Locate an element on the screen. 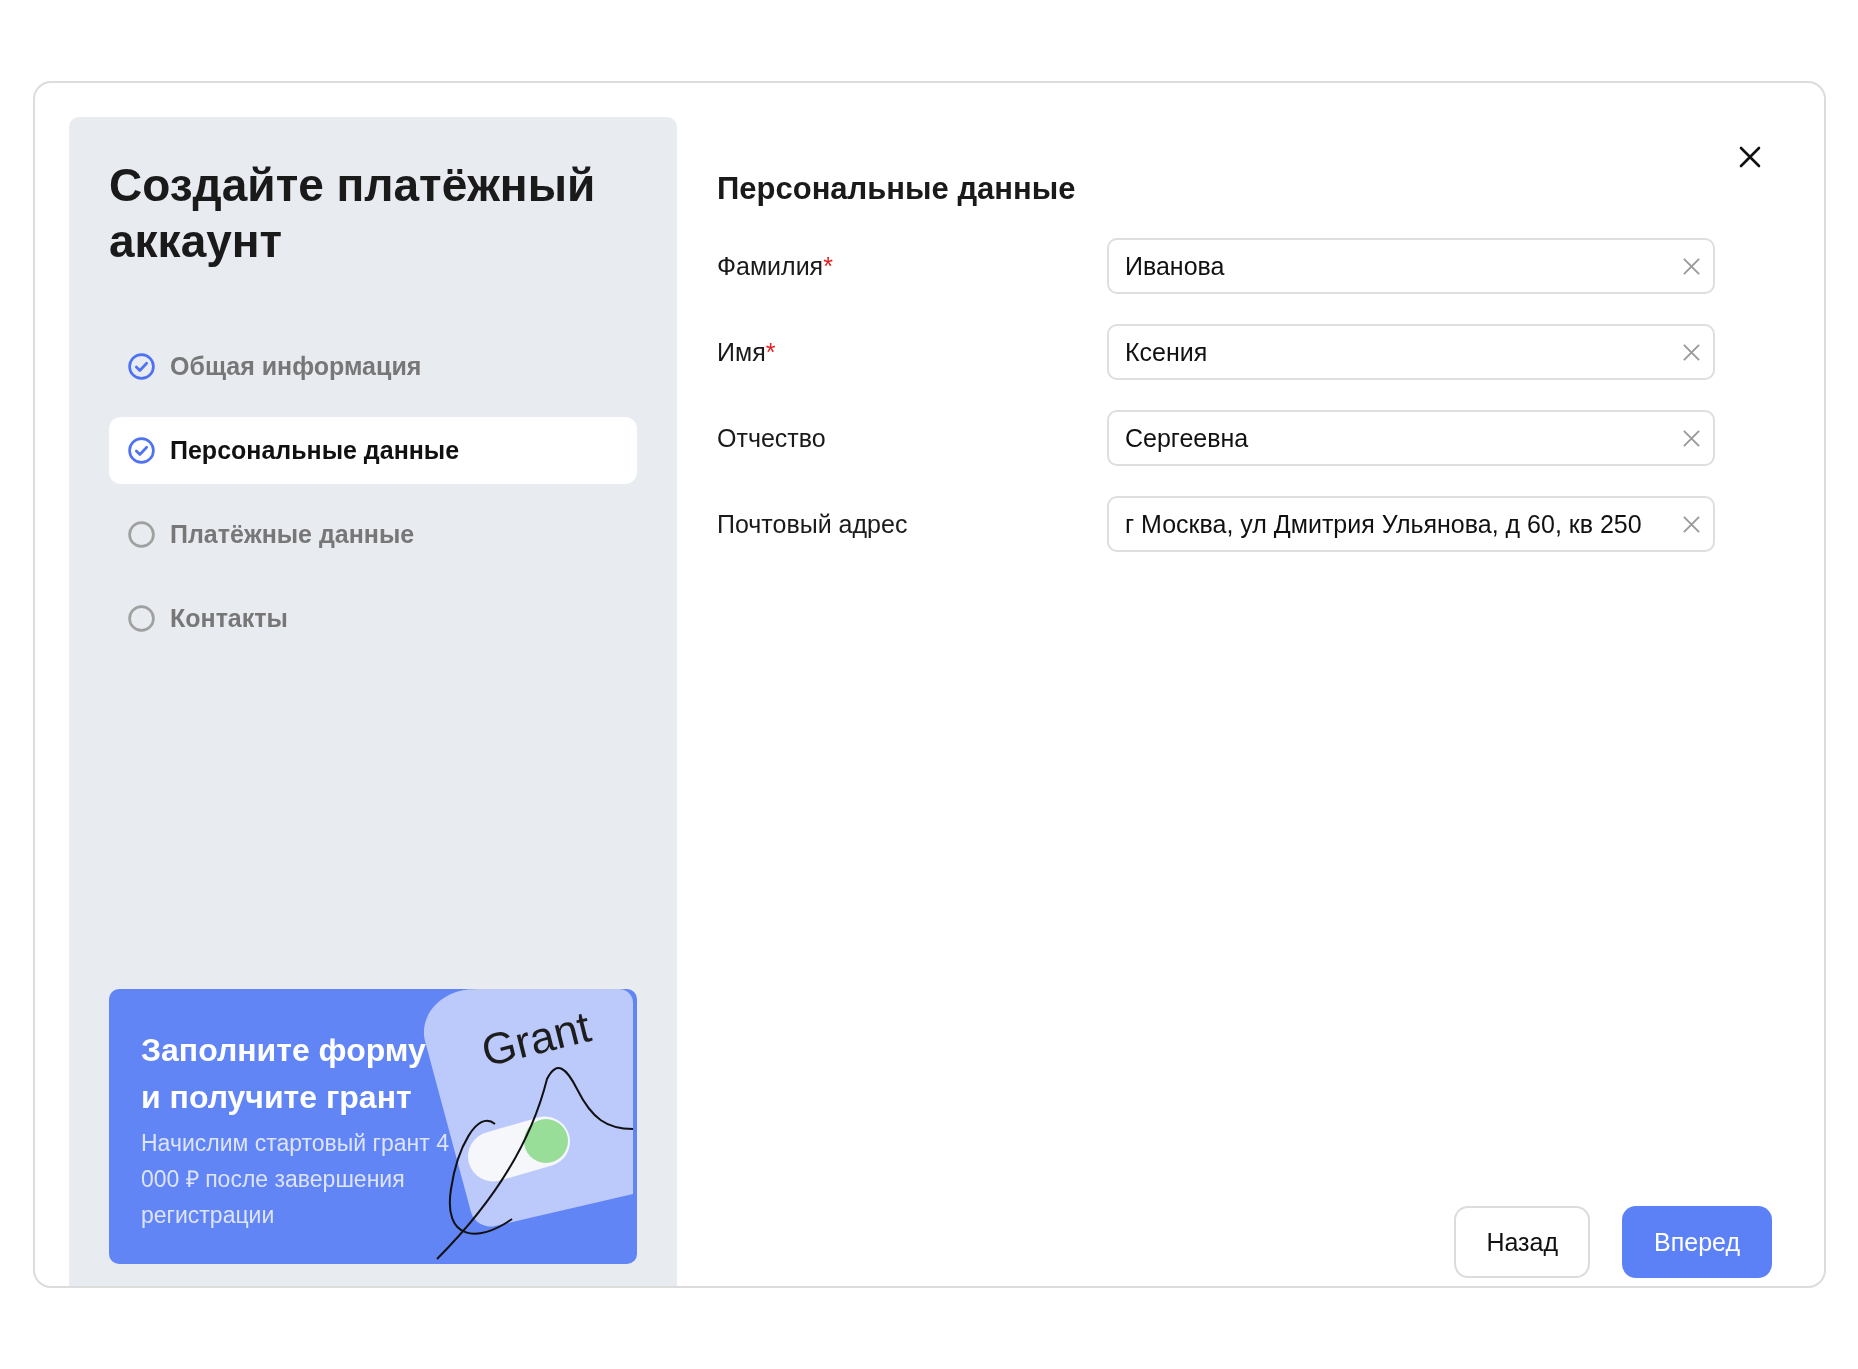 Image resolution: width=1858 pixels, height=1369 pixels. step-item: Платёжные данные is located at coordinates (373, 534).